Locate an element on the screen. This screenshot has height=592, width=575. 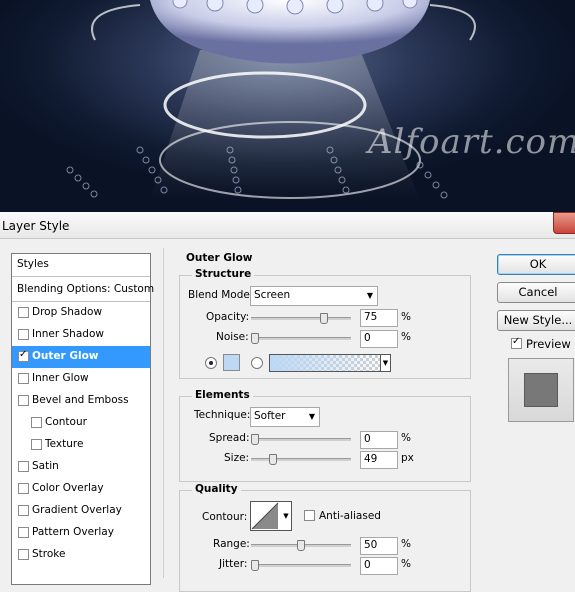
jitter-unit: % is located at coordinates (406, 564).